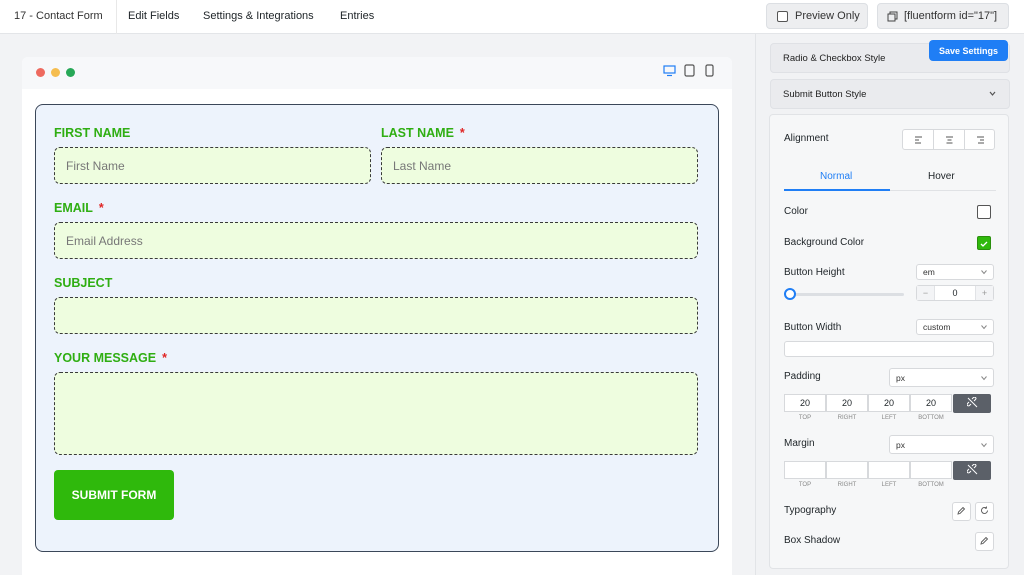 Image resolution: width=1024 pixels, height=575 pixels. I want to click on button-height-label: Button Height, so click(814, 272).